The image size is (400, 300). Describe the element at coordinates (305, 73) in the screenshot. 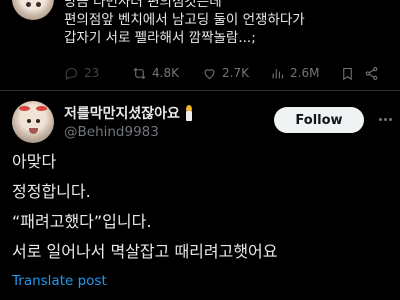

I see `views-count: 2.6M` at that location.